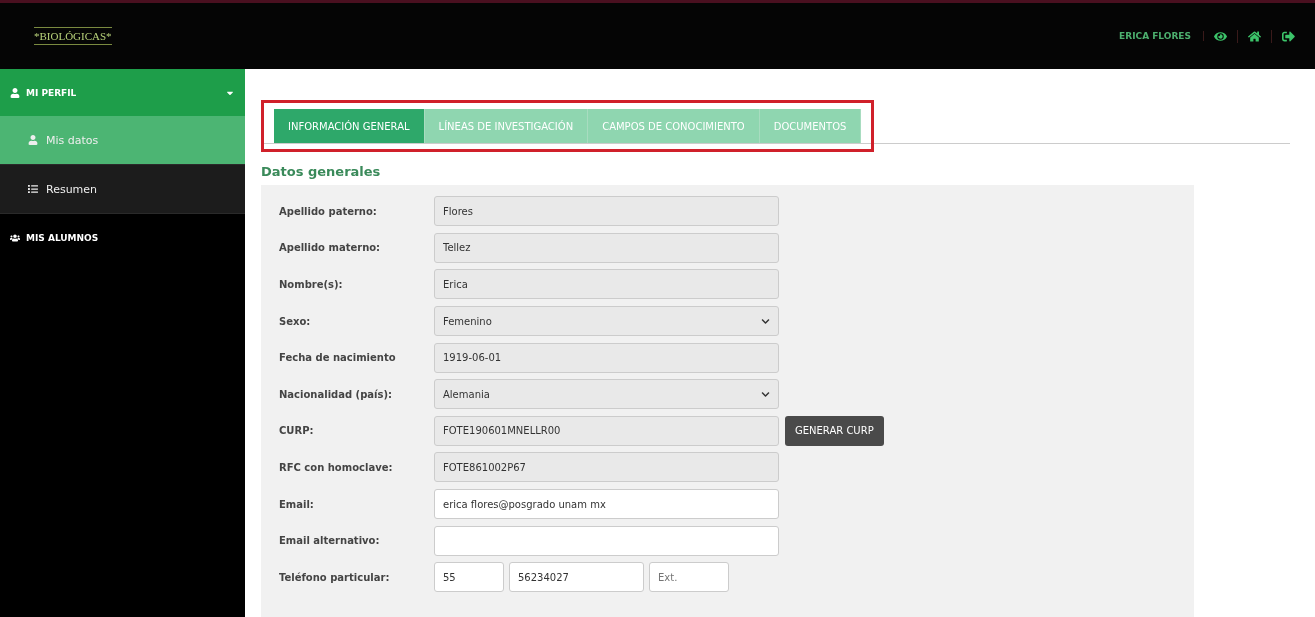  What do you see at coordinates (295, 321) in the screenshot?
I see `field-label: Sexo:` at bounding box center [295, 321].